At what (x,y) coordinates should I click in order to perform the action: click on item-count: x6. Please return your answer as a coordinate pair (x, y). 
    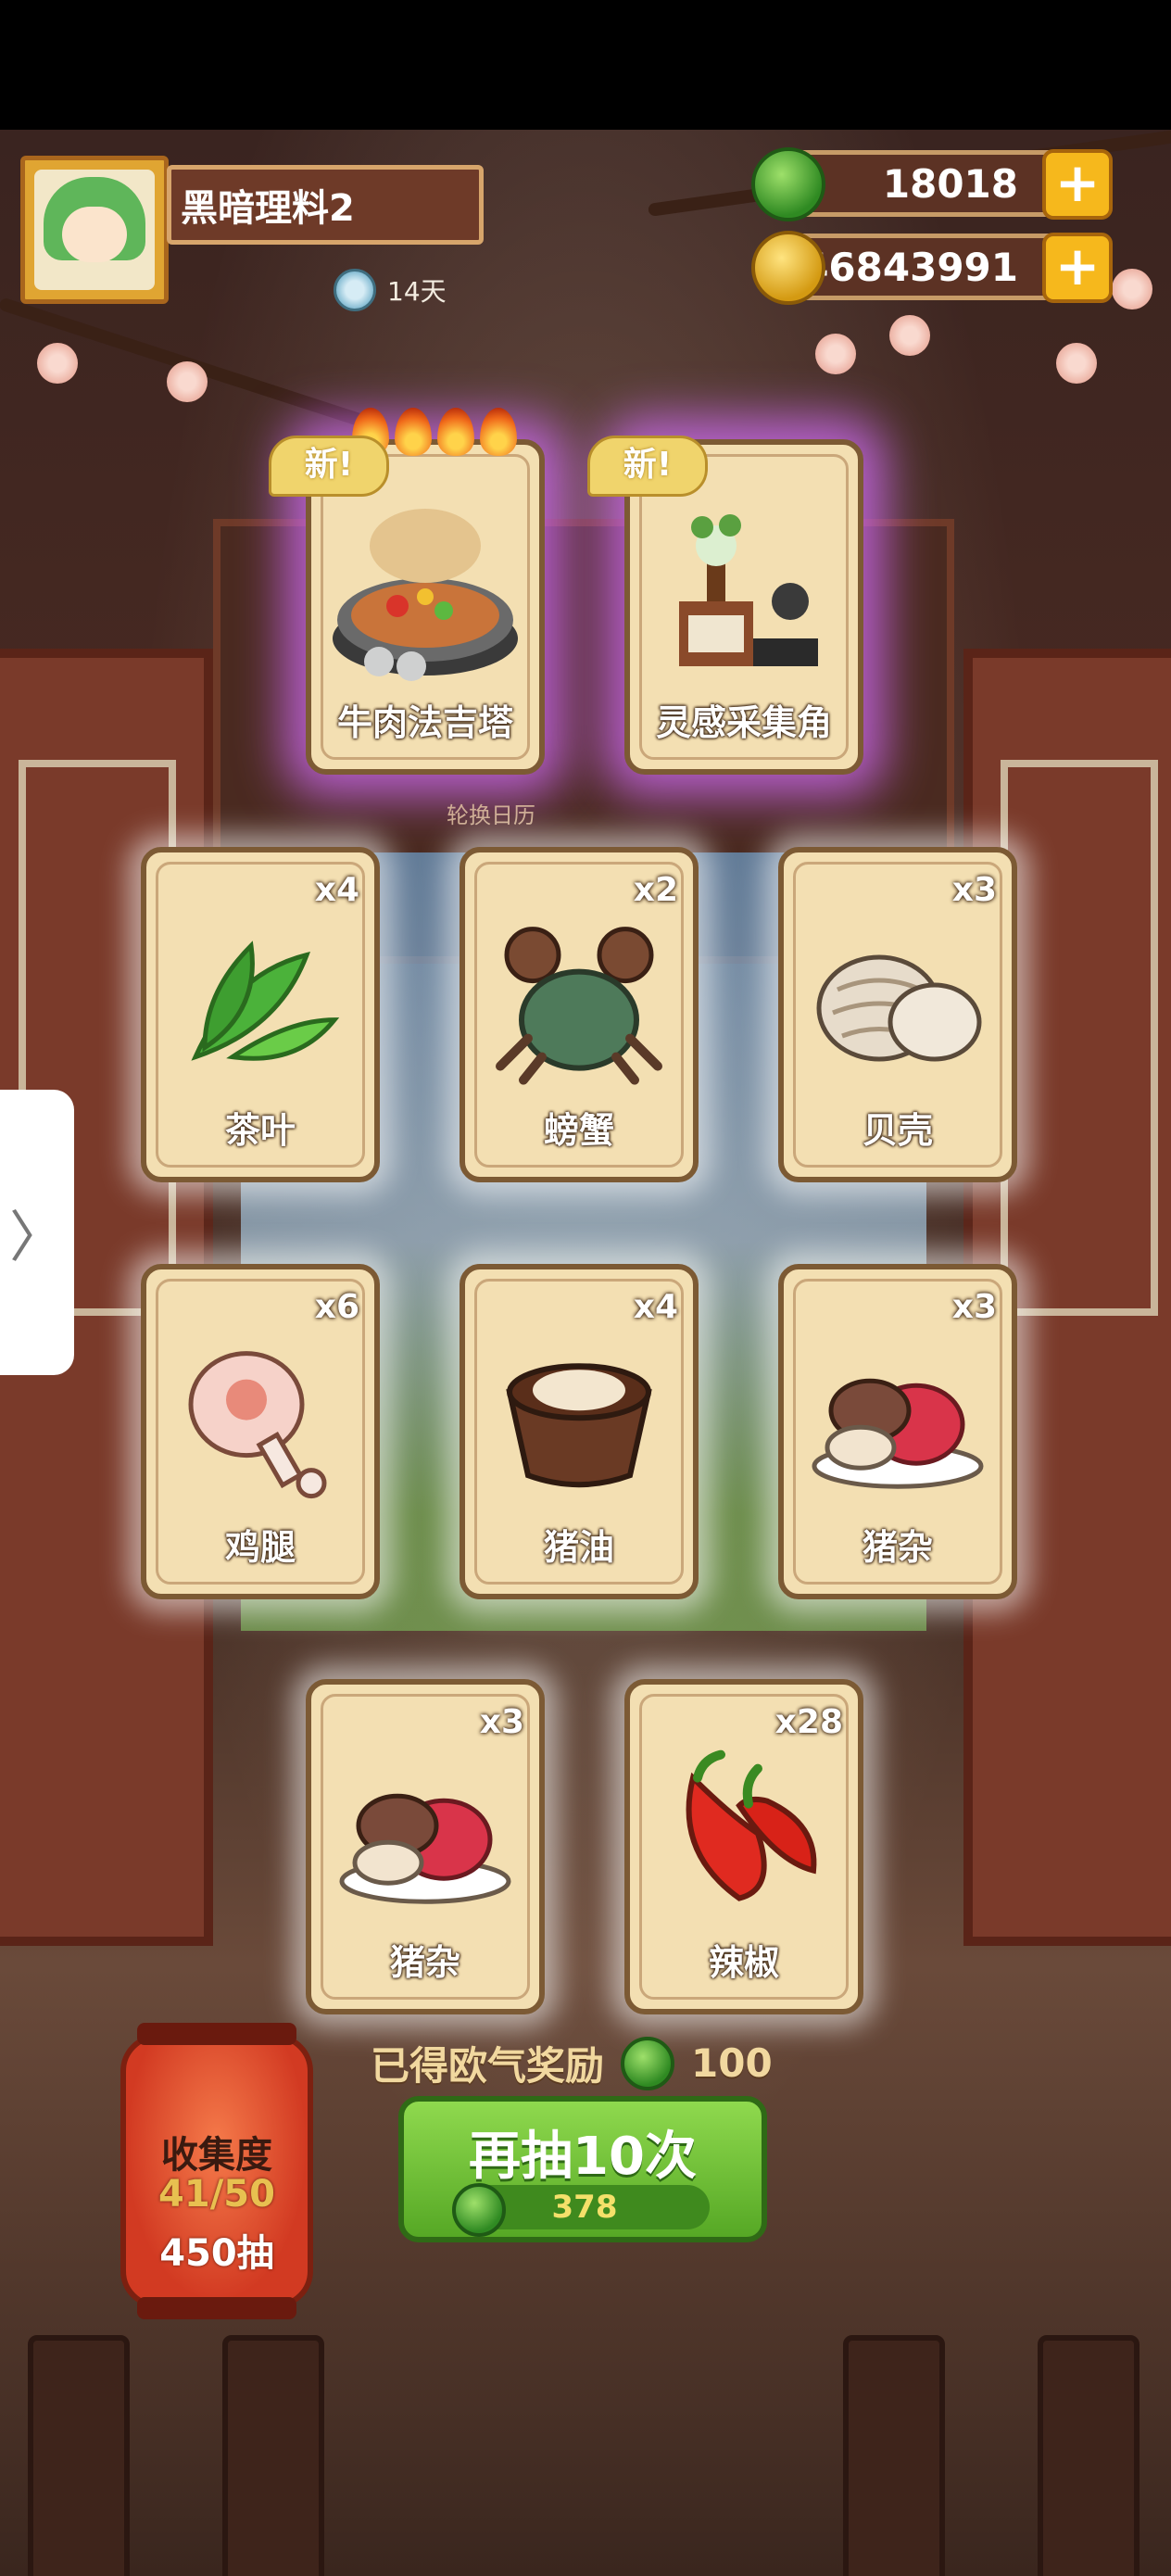
    Looking at the image, I should click on (337, 1307).